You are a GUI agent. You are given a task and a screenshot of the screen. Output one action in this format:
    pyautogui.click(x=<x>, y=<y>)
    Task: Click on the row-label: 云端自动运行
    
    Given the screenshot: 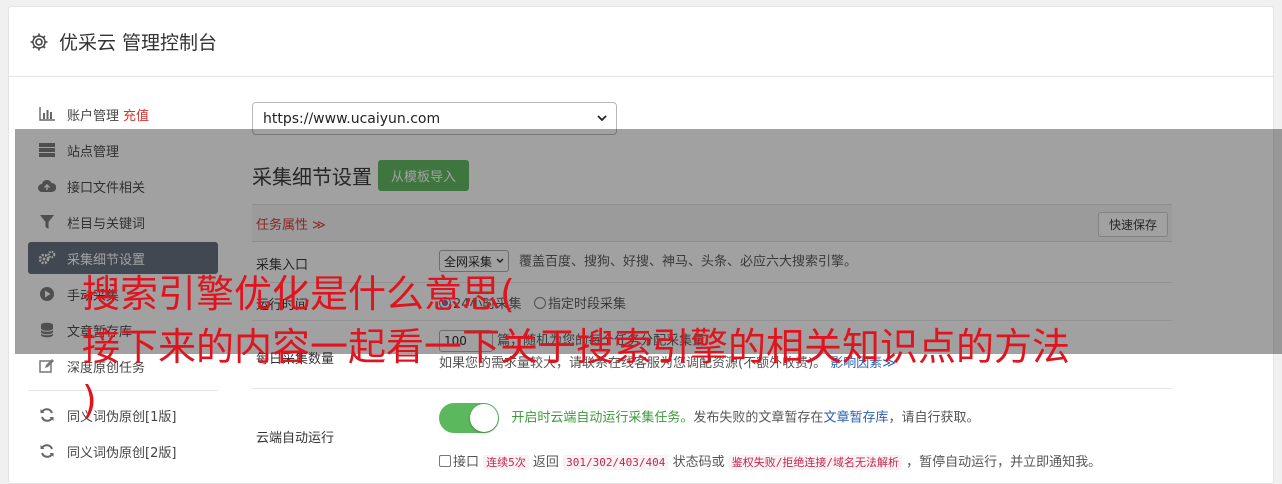 What is the action you would take?
    pyautogui.click(x=295, y=438)
    